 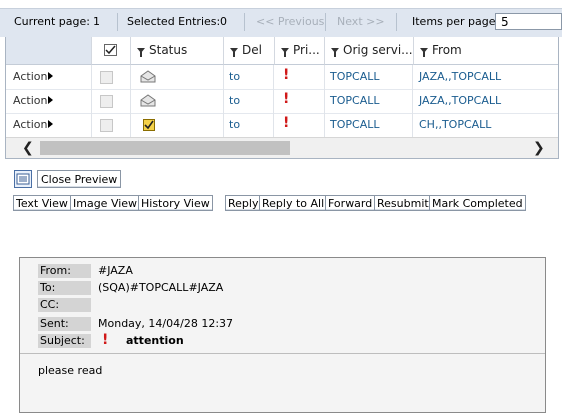 What do you see at coordinates (28, 148) in the screenshot?
I see `scroll-left-icon: ❮` at bounding box center [28, 148].